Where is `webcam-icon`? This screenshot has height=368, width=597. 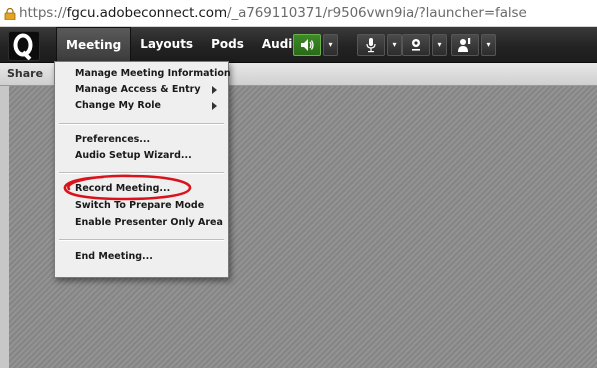 webcam-icon is located at coordinates (416, 45).